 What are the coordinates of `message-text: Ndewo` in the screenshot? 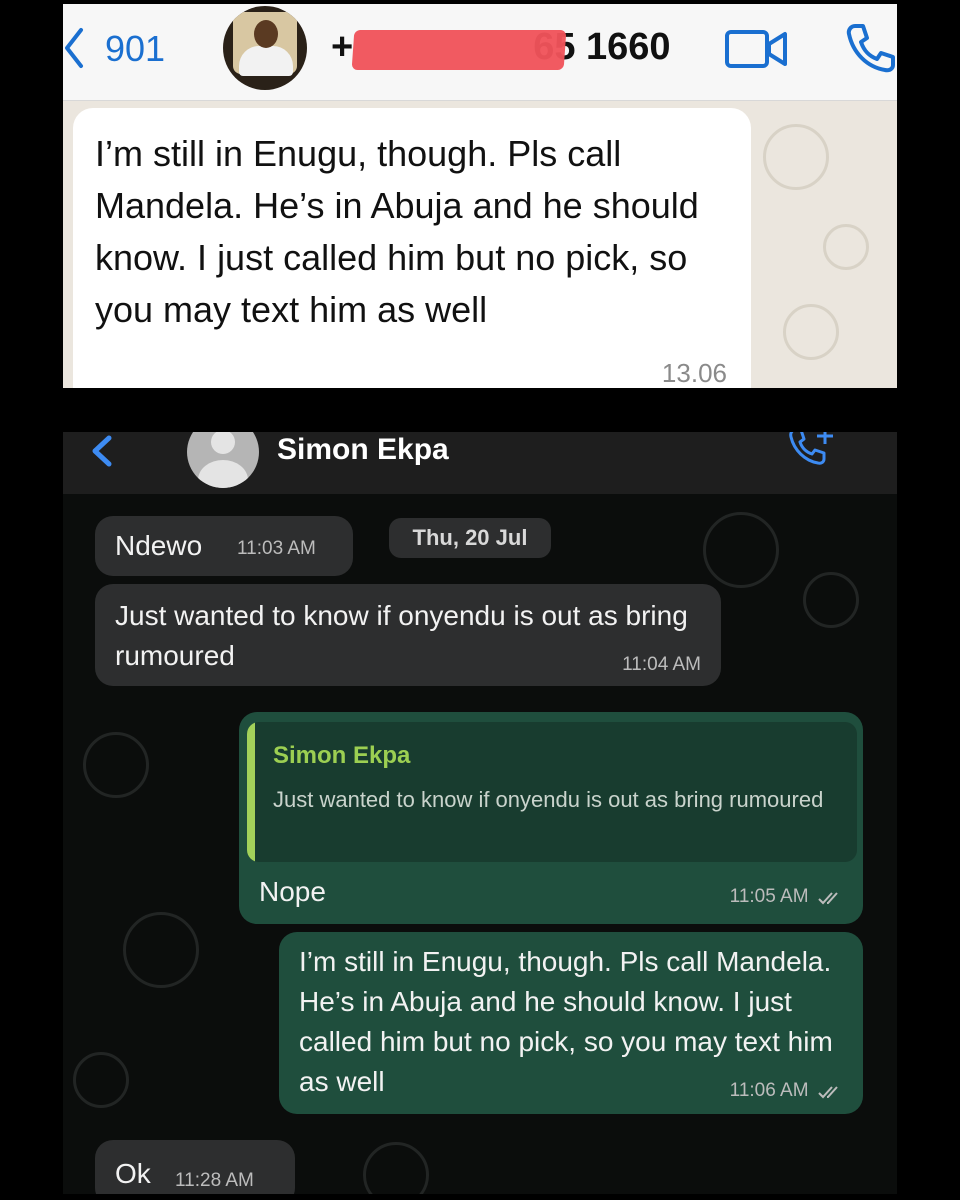 It's located at (159, 545).